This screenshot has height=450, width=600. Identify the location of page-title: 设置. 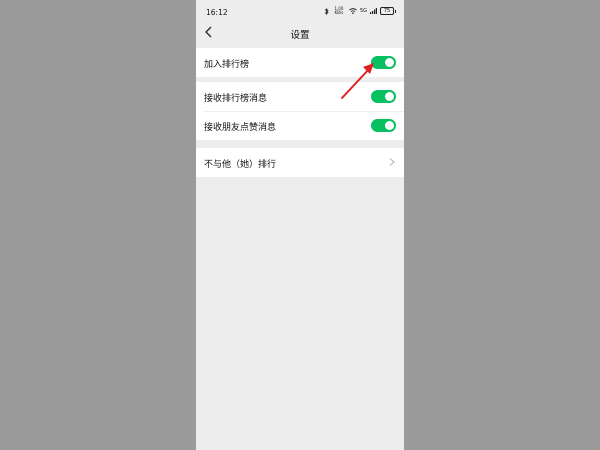
(300, 35).